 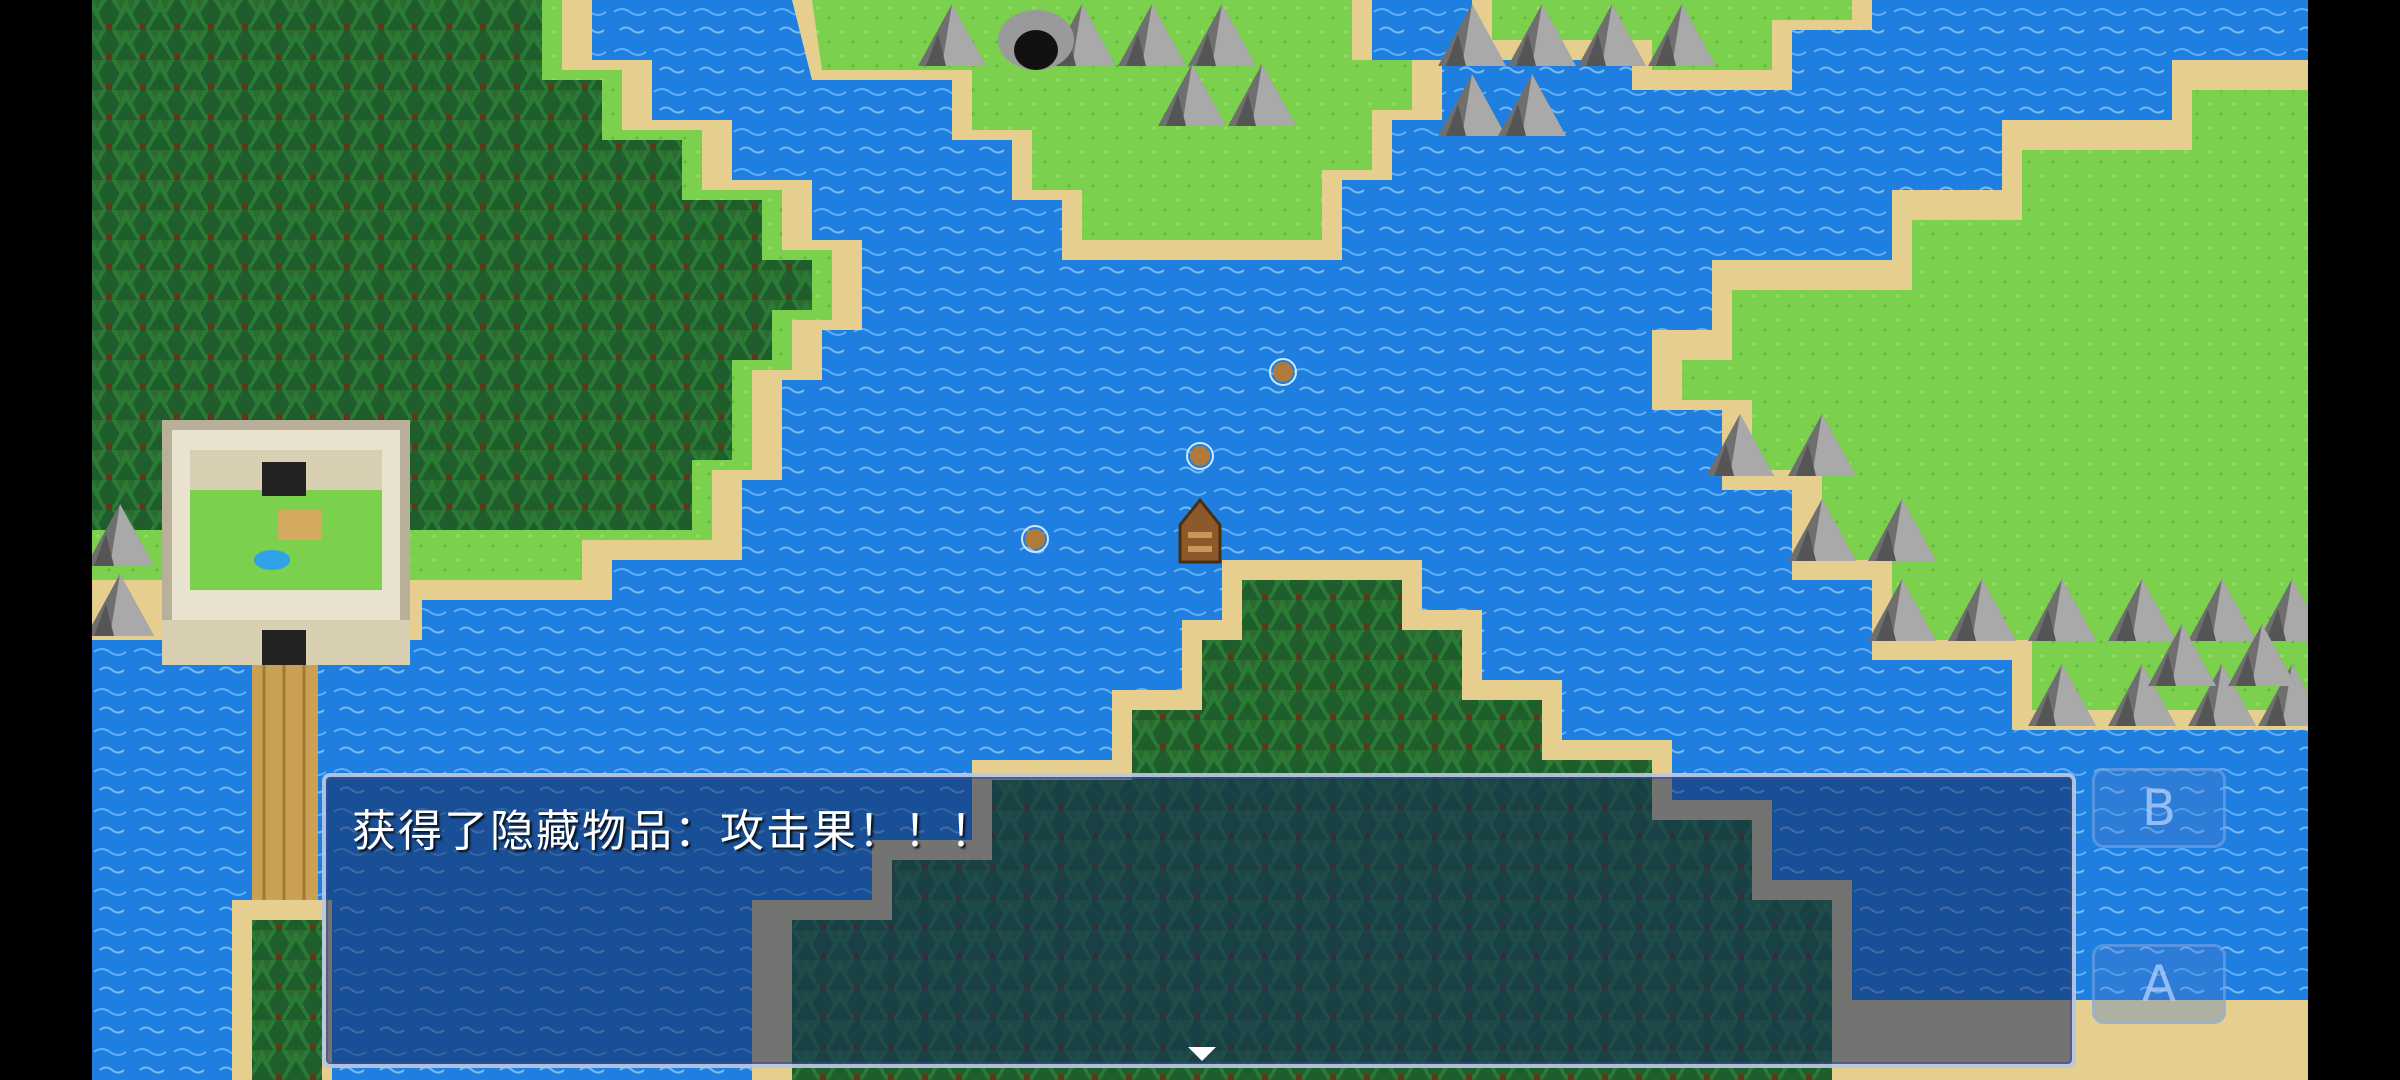 I want to click on a-button: A, so click(x=2159, y=984).